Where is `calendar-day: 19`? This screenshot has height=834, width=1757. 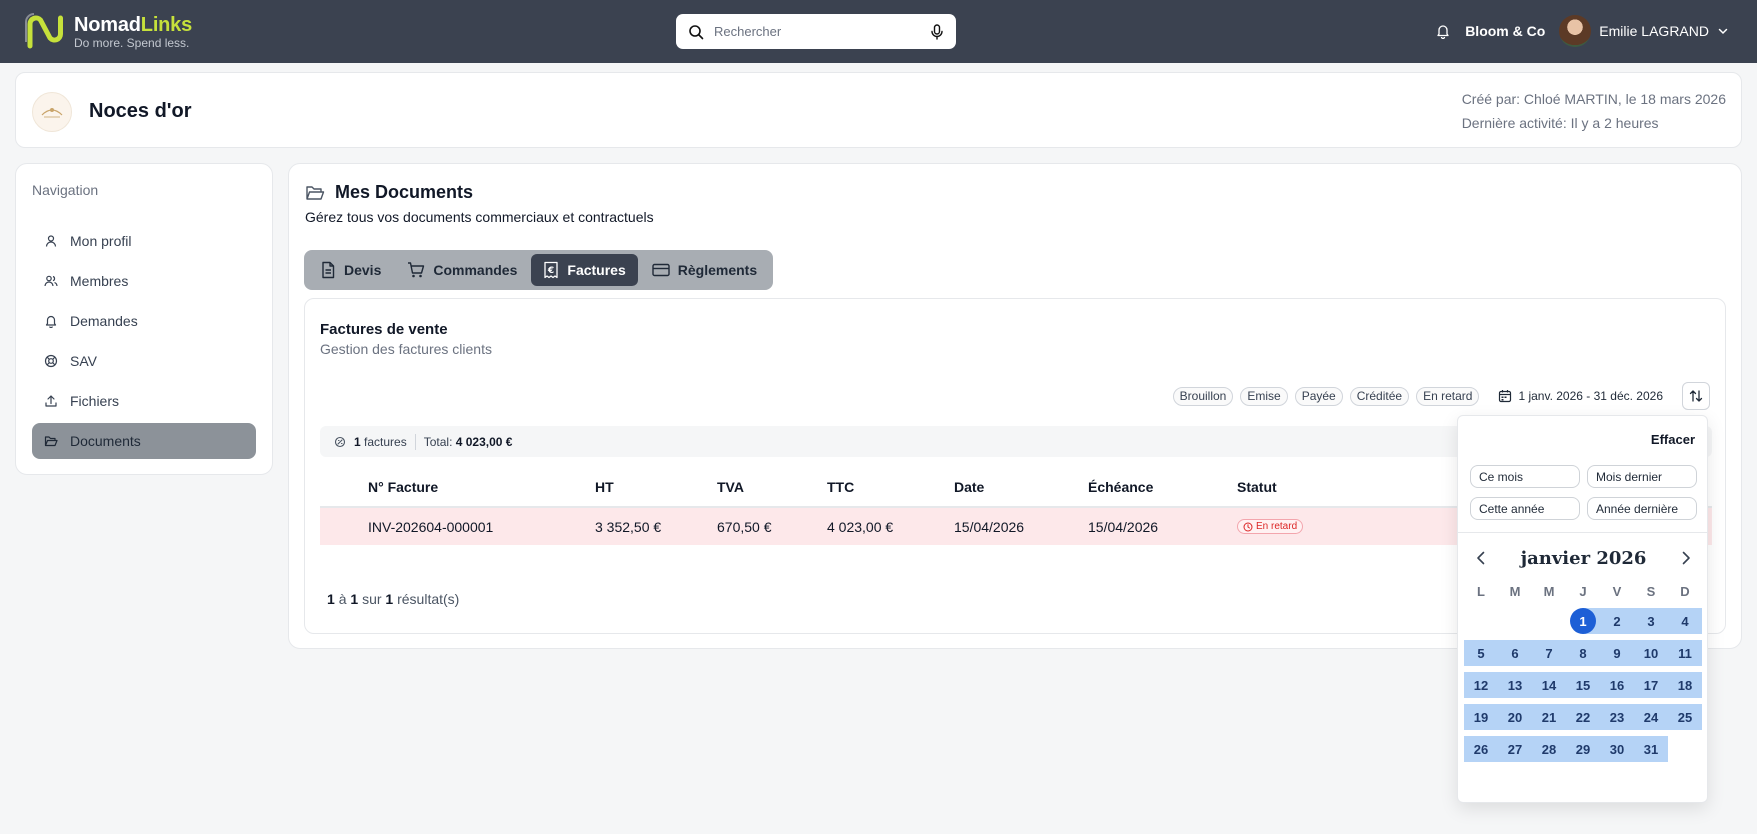
calendar-day: 19 is located at coordinates (1481, 717).